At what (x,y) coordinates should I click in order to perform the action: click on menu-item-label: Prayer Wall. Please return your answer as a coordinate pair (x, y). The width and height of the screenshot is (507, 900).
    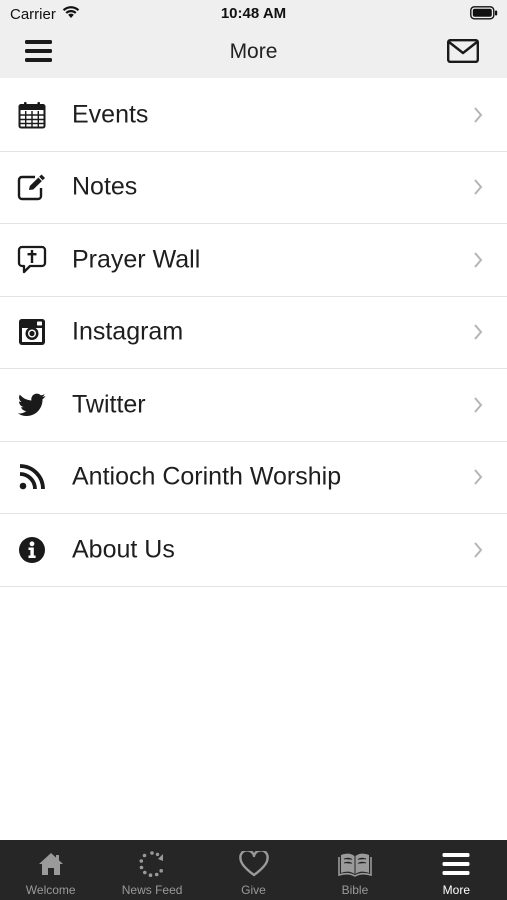
    Looking at the image, I should click on (136, 259).